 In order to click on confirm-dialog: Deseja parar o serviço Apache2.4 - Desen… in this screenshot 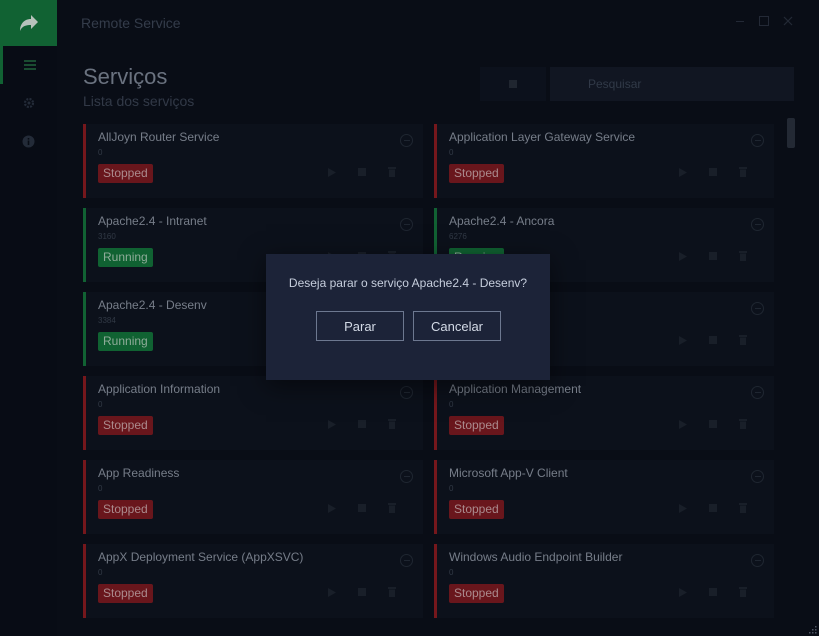, I will do `click(408, 317)`.